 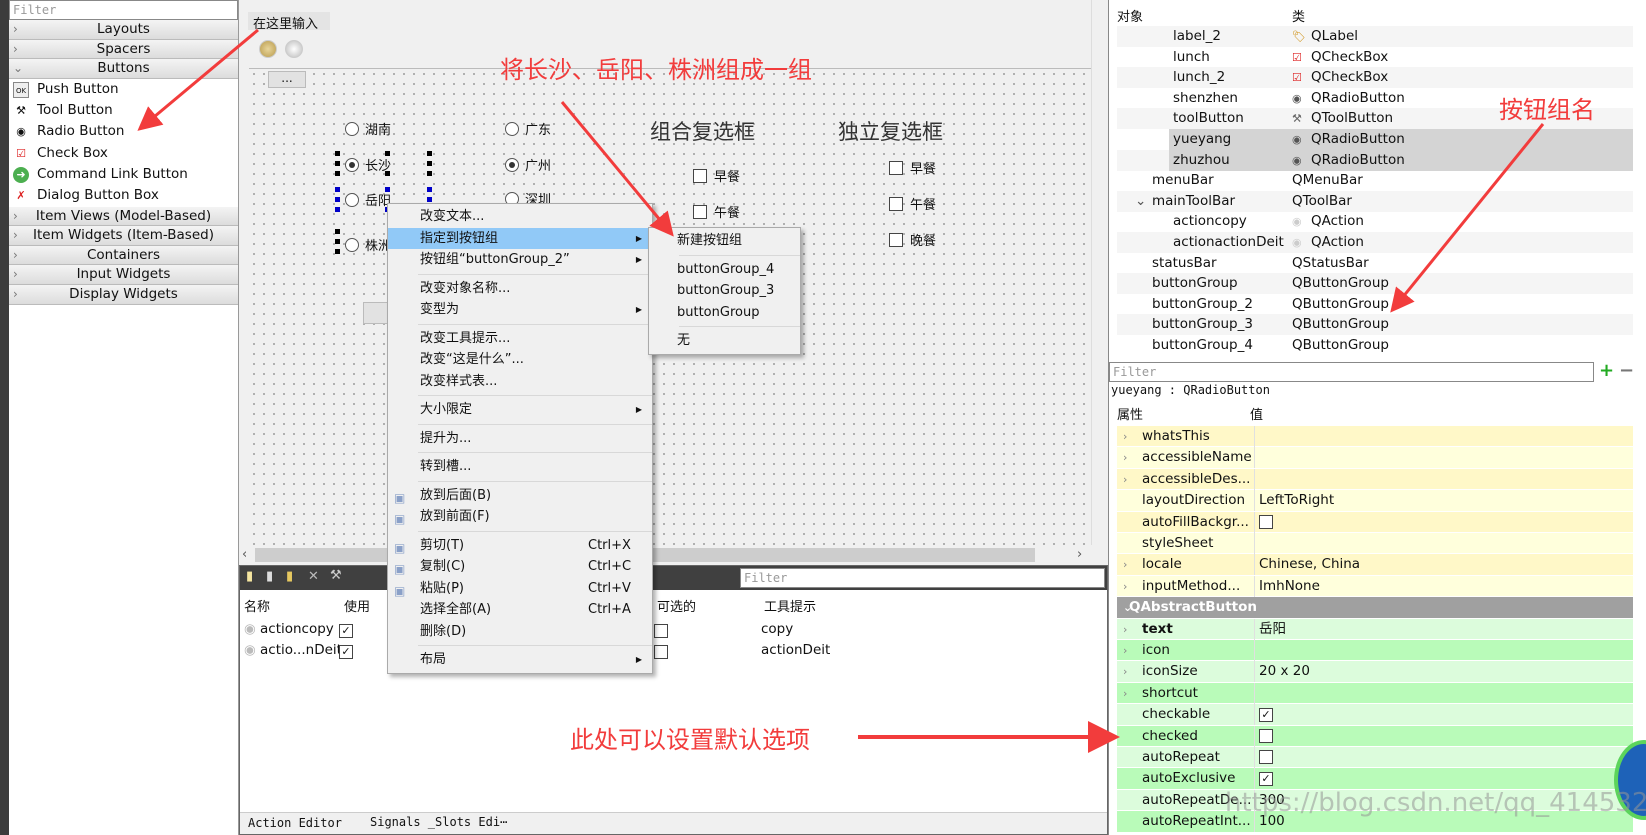 I want to click on arrow-to-button-group, so click(x=1467, y=218).